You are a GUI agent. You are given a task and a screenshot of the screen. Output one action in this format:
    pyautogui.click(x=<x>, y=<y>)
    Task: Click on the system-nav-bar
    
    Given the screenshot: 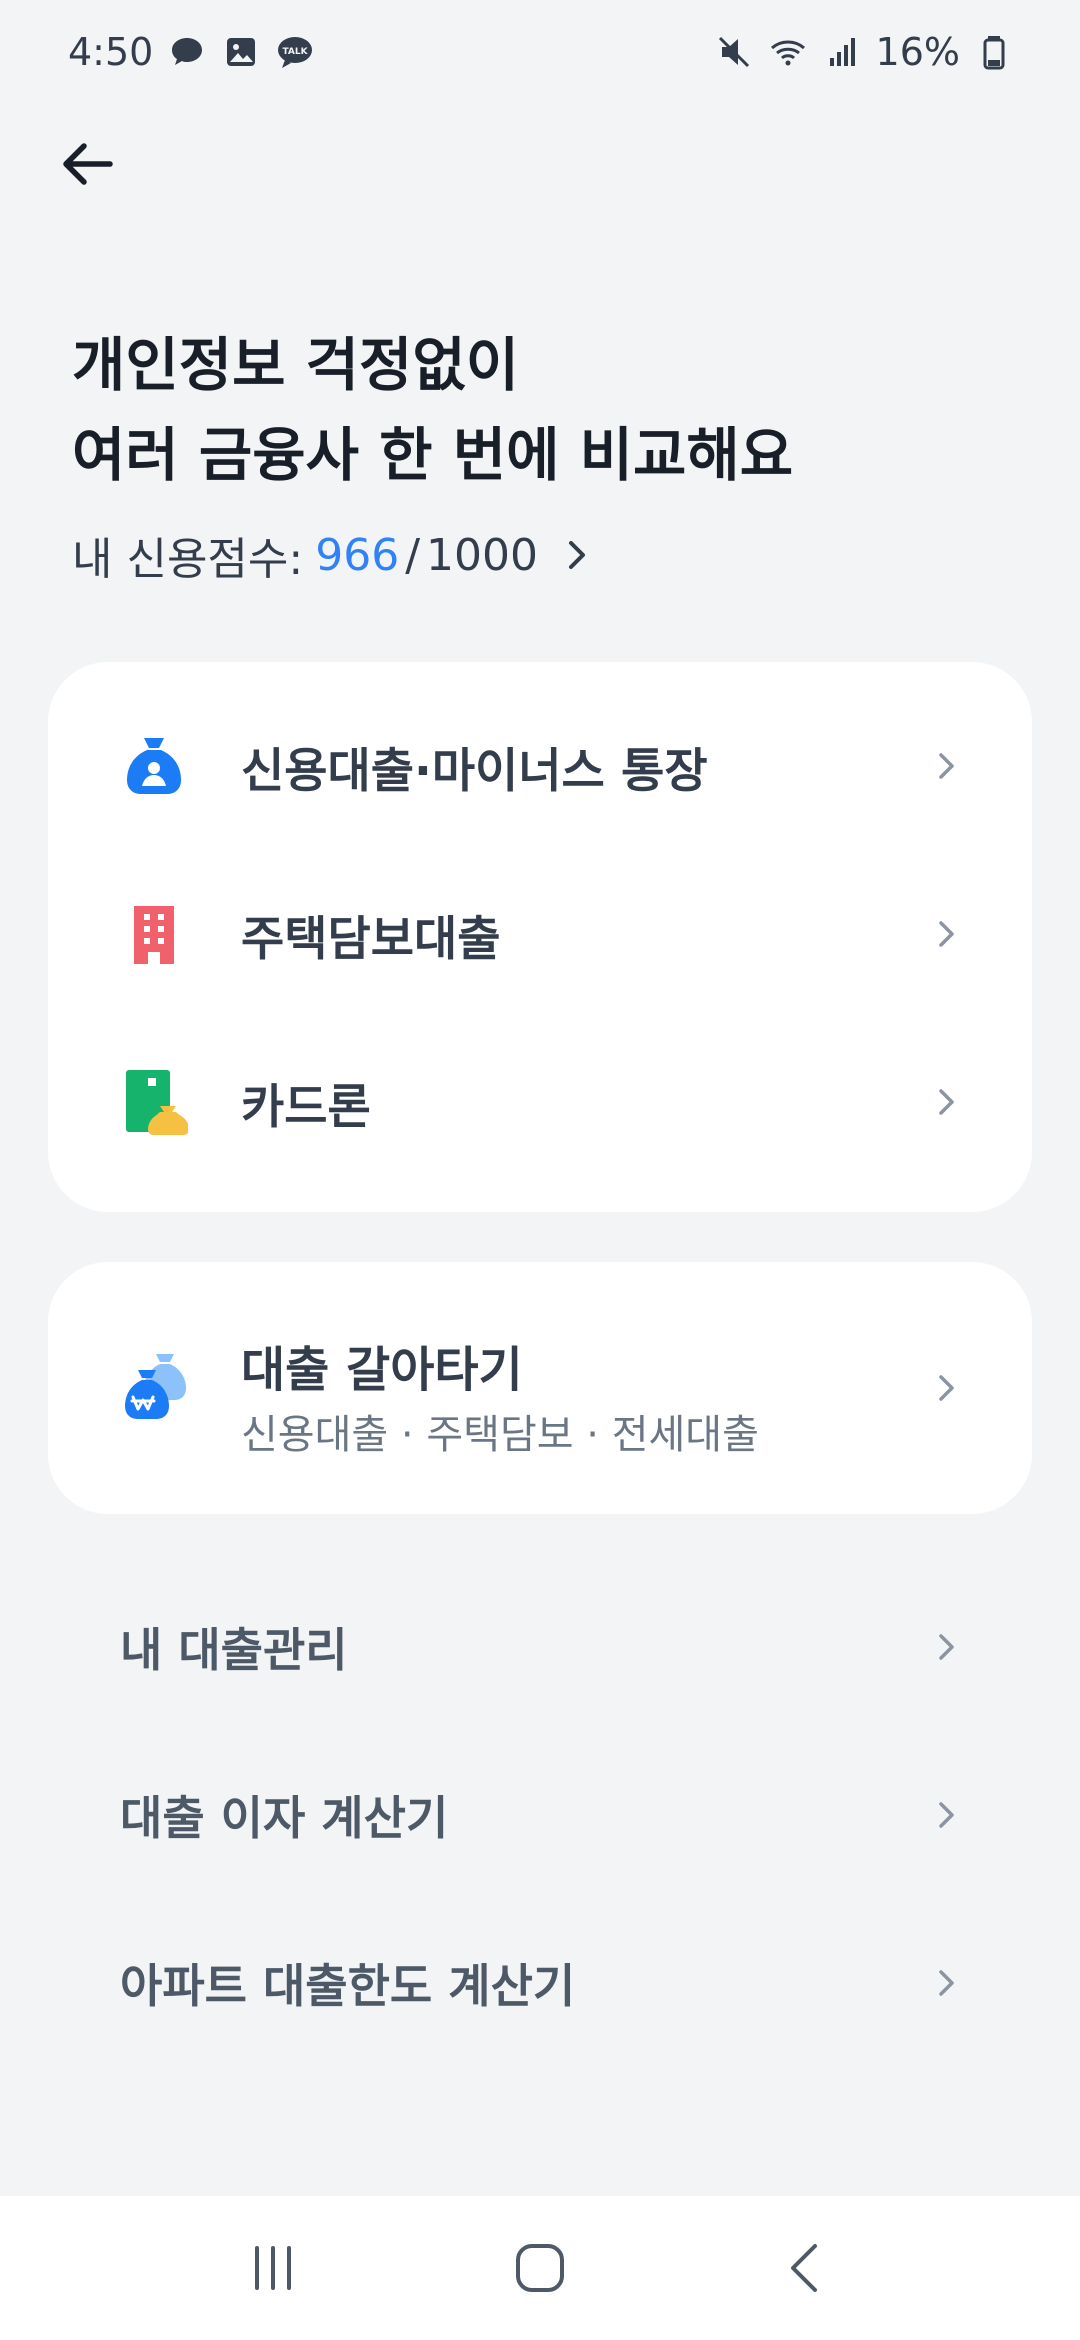 What is the action you would take?
    pyautogui.click(x=540, y=2268)
    